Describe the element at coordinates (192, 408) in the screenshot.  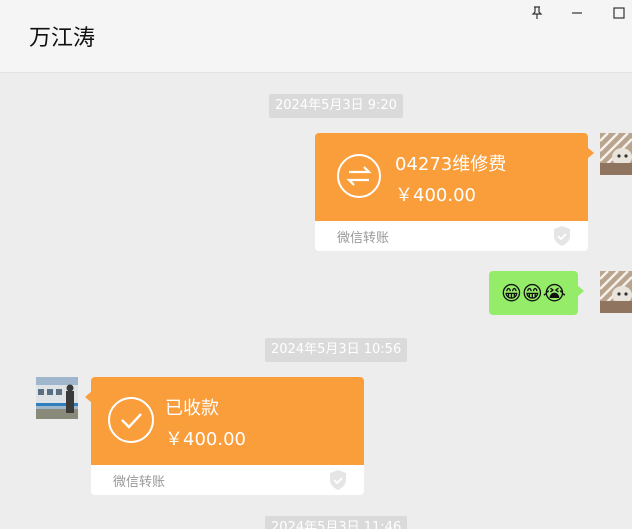
I see `transfer-title: 已收款` at that location.